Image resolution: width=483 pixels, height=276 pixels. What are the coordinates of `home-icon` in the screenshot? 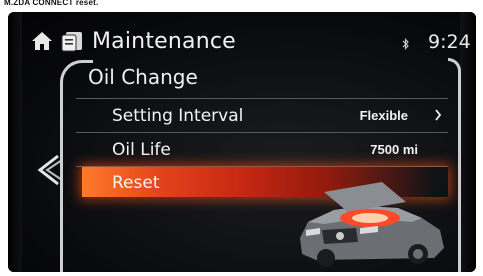 It's located at (42, 41).